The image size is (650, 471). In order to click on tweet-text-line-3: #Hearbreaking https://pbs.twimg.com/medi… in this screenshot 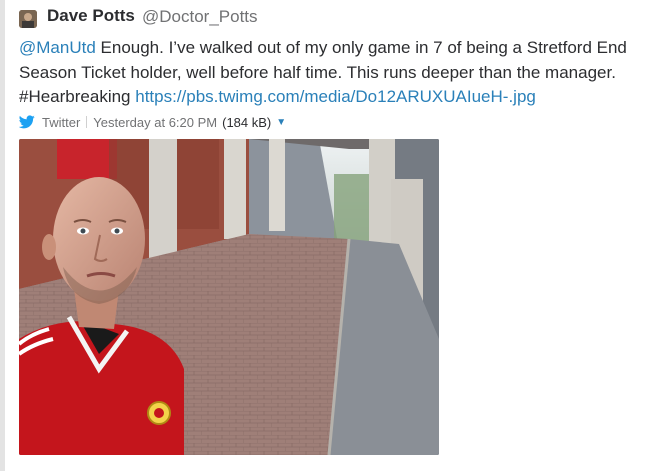, I will do `click(331, 97)`.